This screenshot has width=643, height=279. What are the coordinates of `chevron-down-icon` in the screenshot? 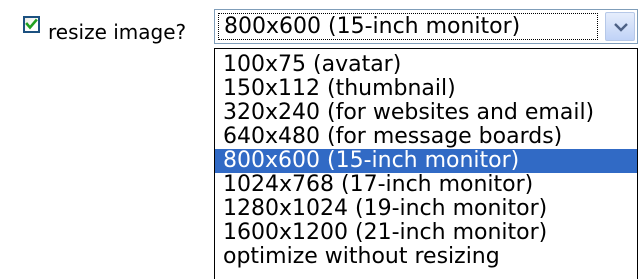 It's located at (621, 27).